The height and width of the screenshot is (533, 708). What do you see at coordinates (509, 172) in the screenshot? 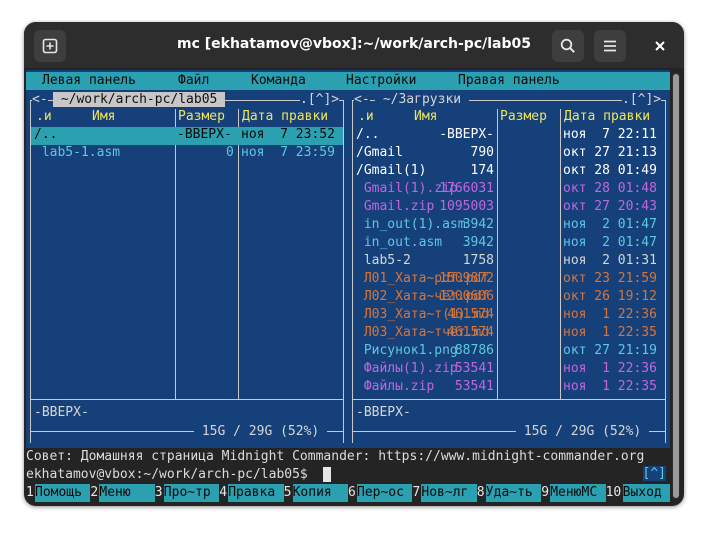
I see `right-file-row: /Gmail(1) 174 окт 28 01:49` at bounding box center [509, 172].